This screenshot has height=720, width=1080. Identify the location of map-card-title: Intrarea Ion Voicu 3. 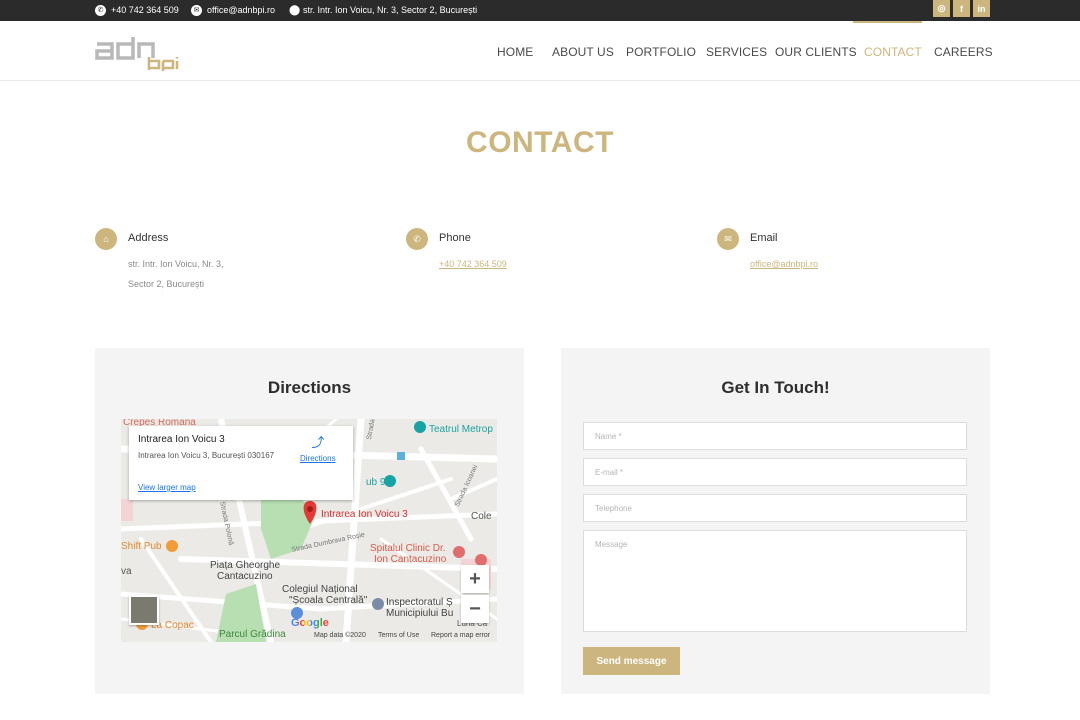
(181, 439).